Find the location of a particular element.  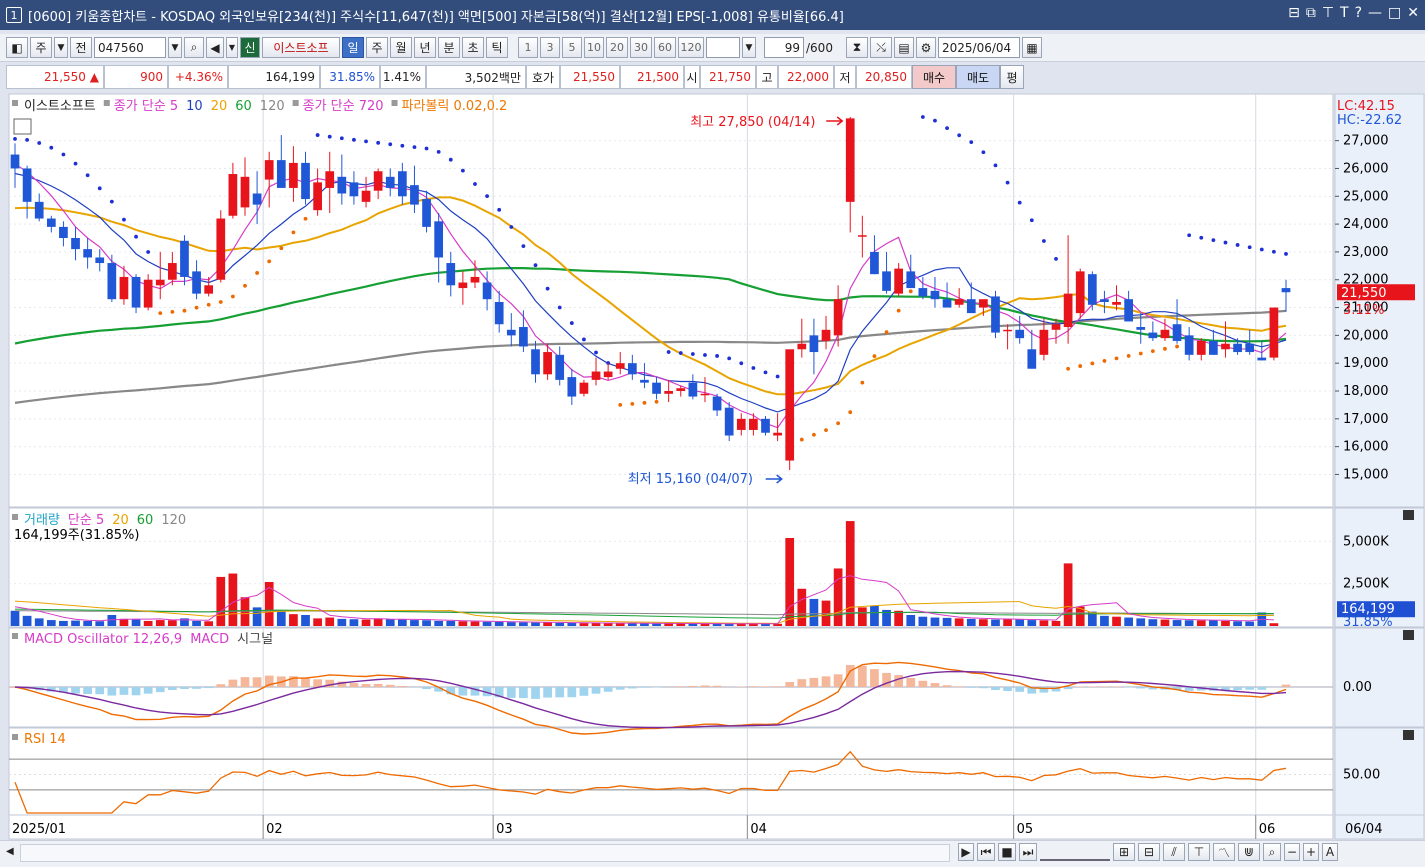

volume-pct-label: 31.85% is located at coordinates (1368, 622).